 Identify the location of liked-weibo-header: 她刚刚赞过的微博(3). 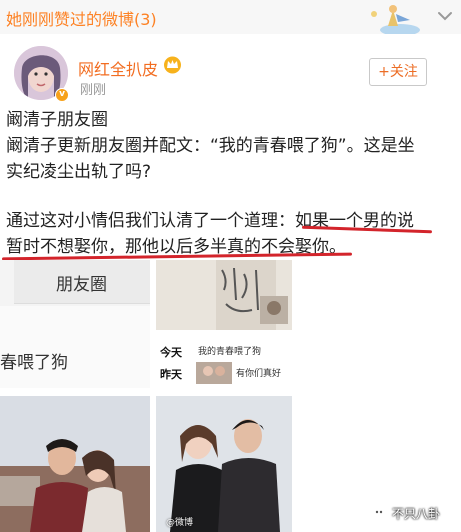
(230, 17).